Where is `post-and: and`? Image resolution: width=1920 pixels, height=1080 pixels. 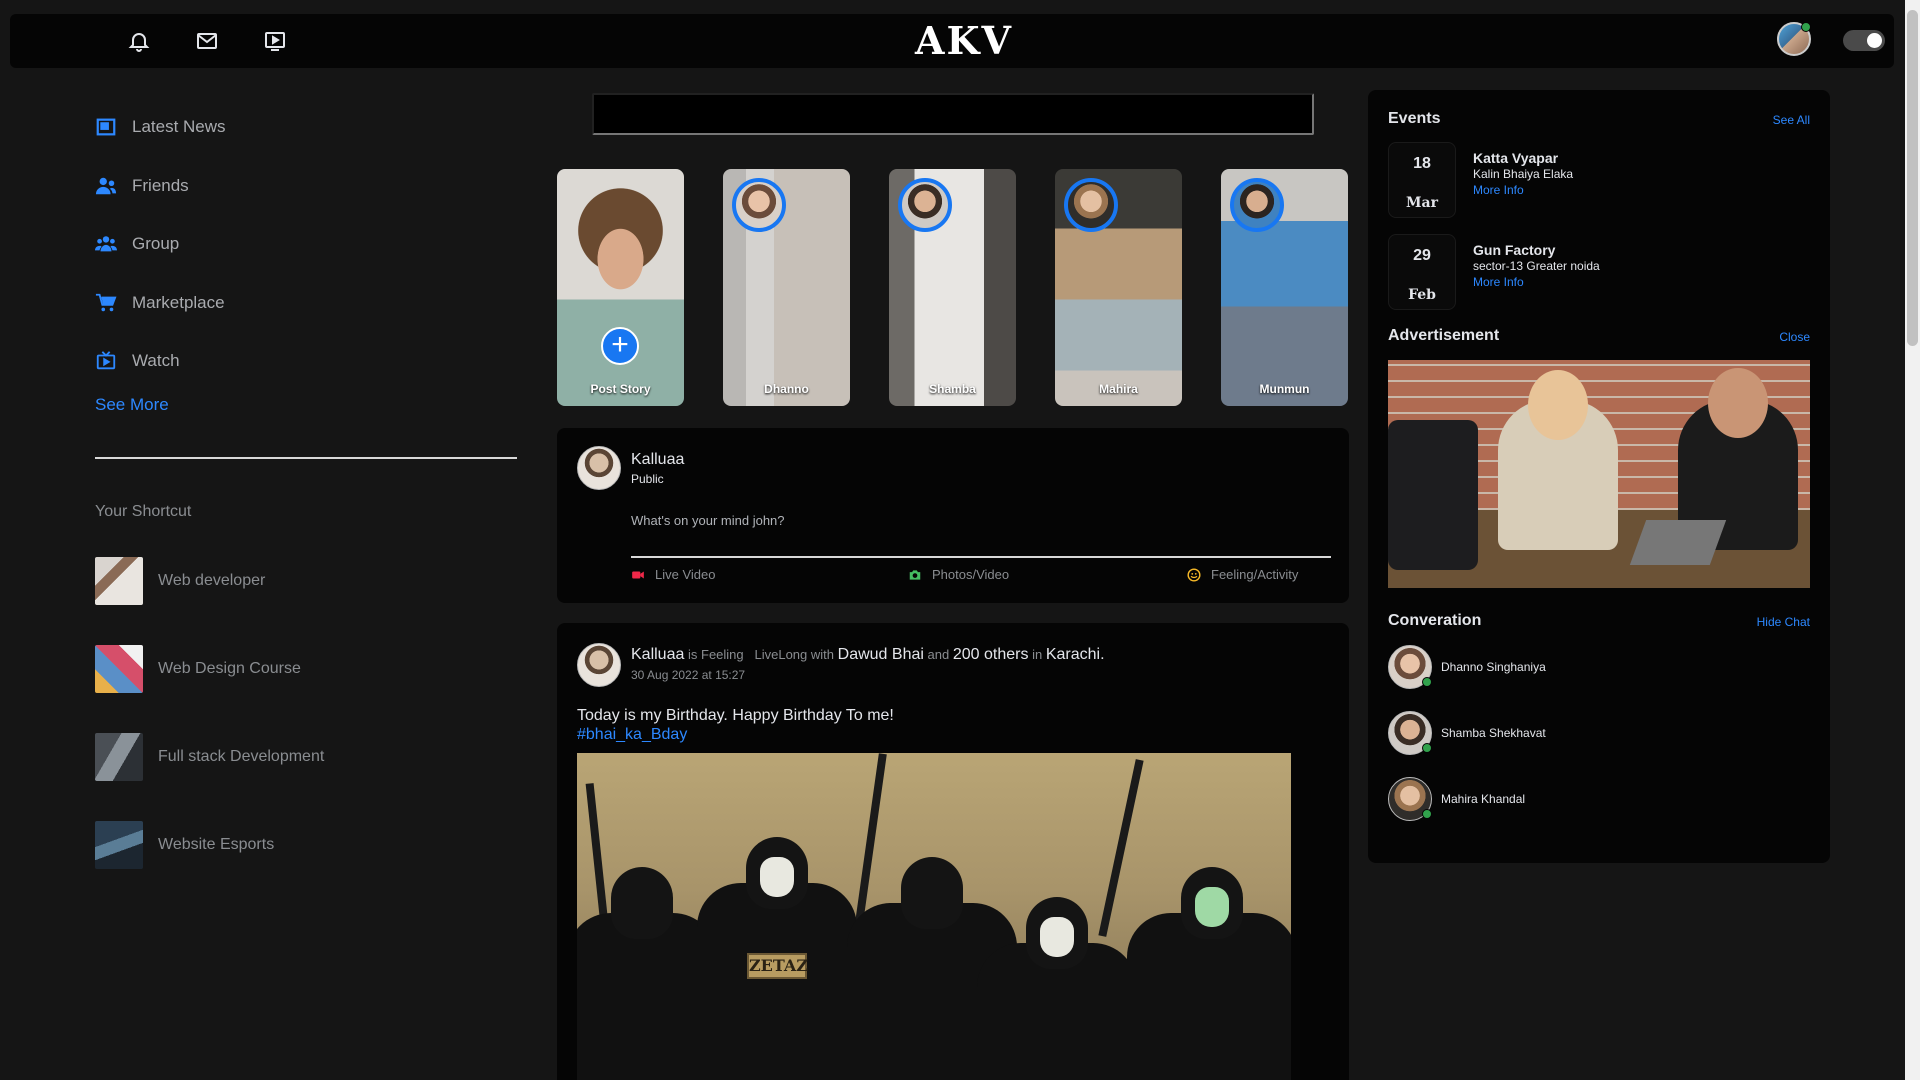
post-and: and is located at coordinates (938, 654).